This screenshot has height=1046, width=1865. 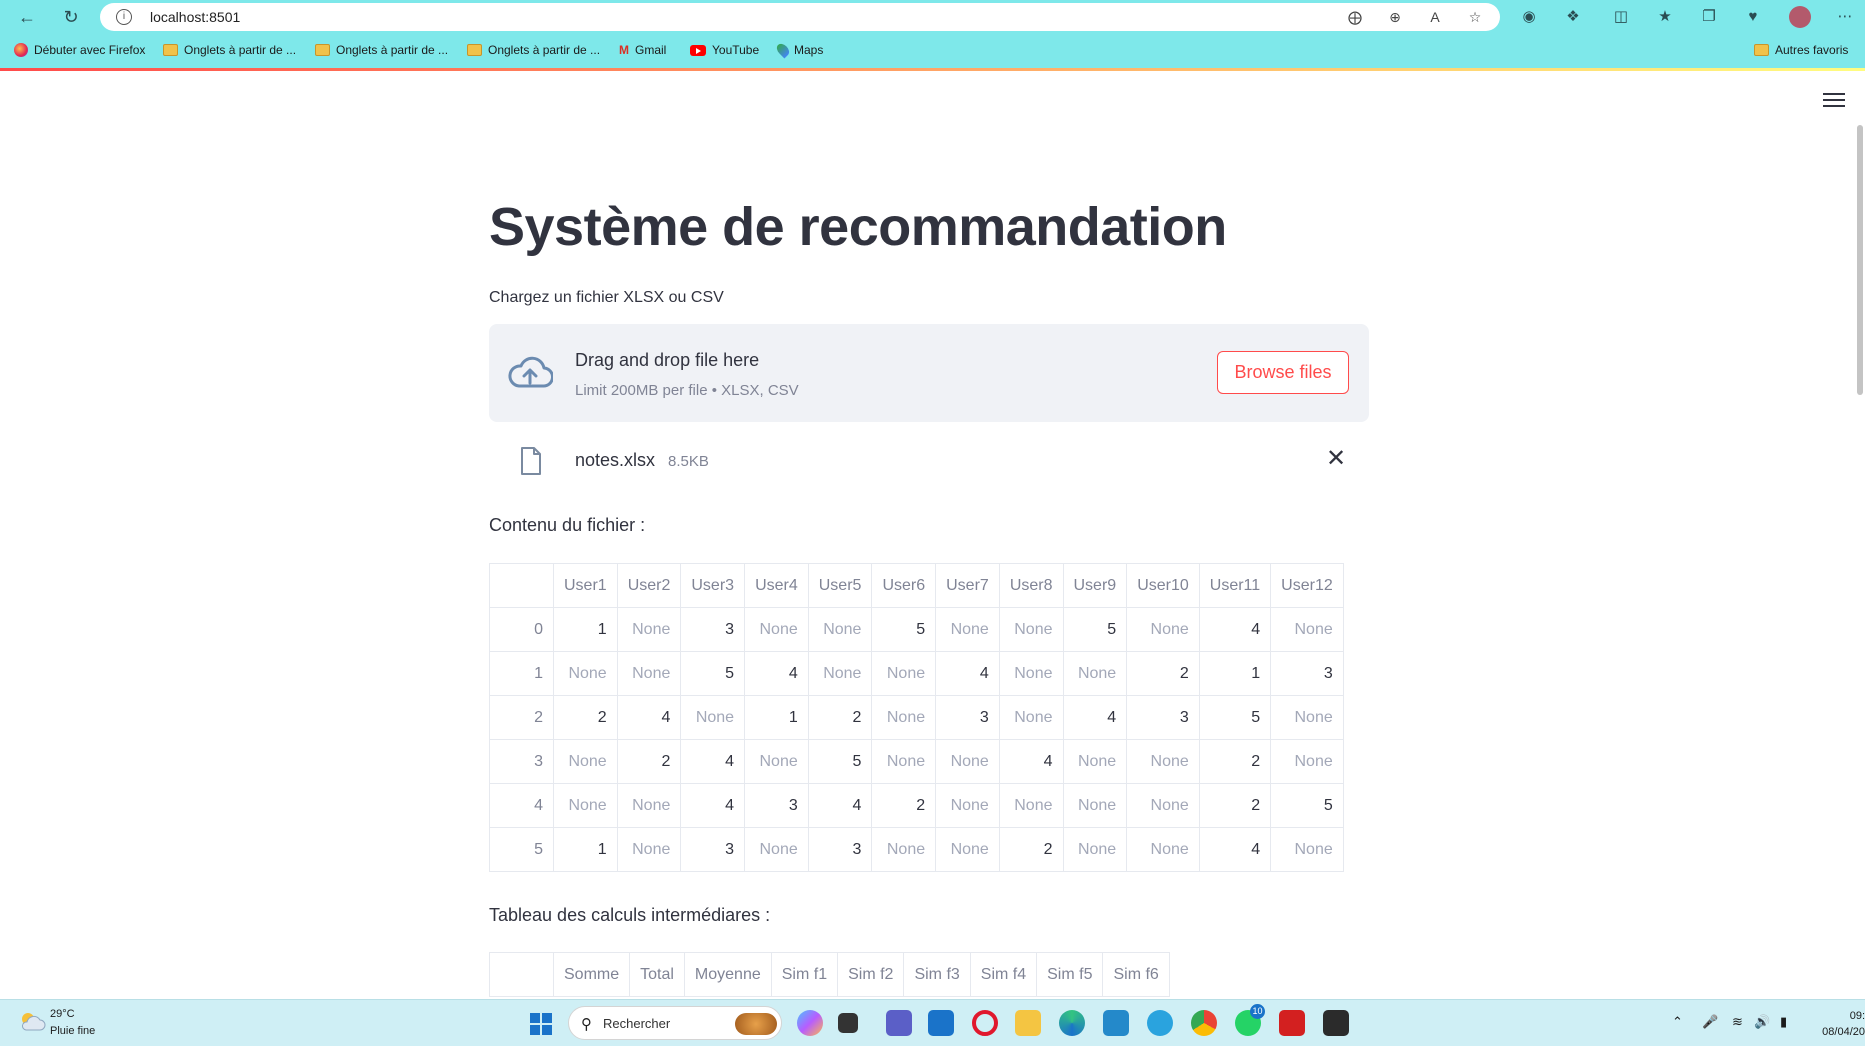 What do you see at coordinates (800, 17) in the screenshot?
I see `address-bar: i localhost:8501 ⨁ ⊕ A ☆` at bounding box center [800, 17].